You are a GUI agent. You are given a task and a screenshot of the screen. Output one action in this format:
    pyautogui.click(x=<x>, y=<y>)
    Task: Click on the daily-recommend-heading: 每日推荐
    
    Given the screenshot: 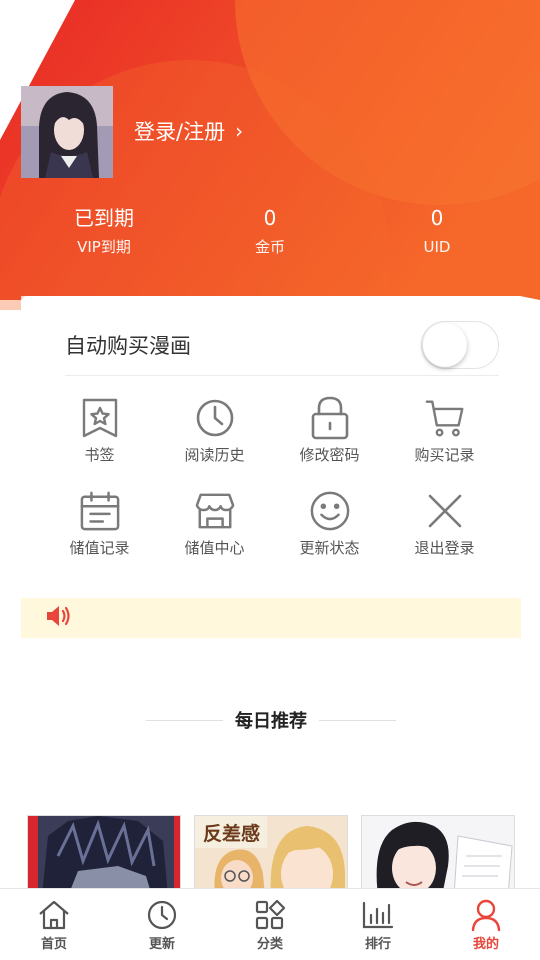 What is the action you would take?
    pyautogui.click(x=271, y=720)
    